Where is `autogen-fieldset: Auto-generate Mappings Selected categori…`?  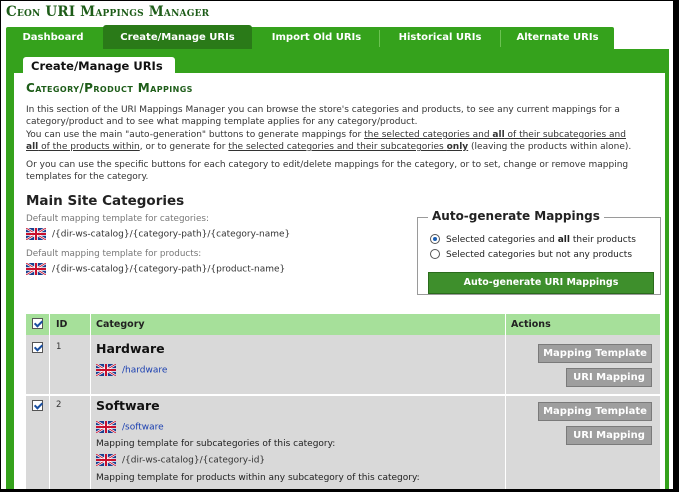 autogen-fieldset: Auto-generate Mappings Selected categori… is located at coordinates (539, 252).